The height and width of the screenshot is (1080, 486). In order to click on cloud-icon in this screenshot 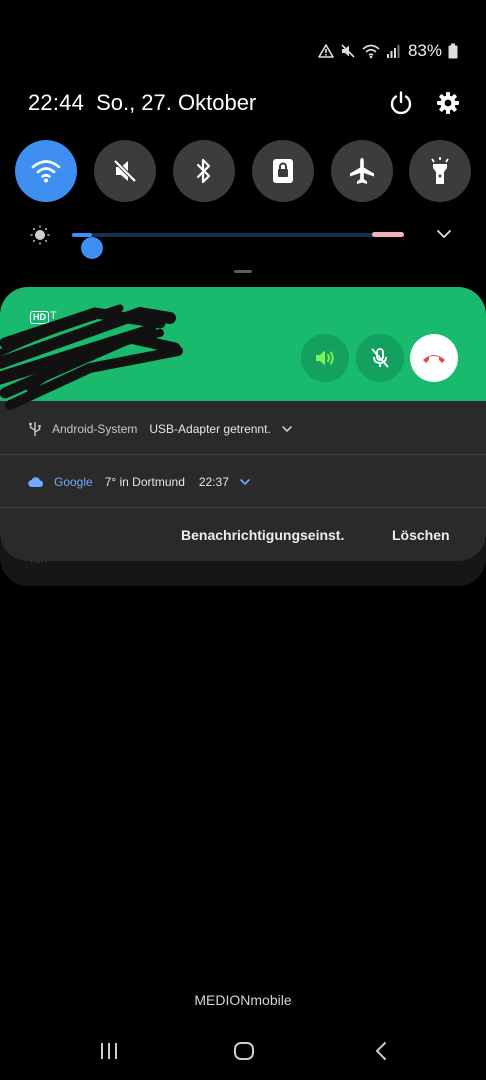, I will do `click(36, 481)`.